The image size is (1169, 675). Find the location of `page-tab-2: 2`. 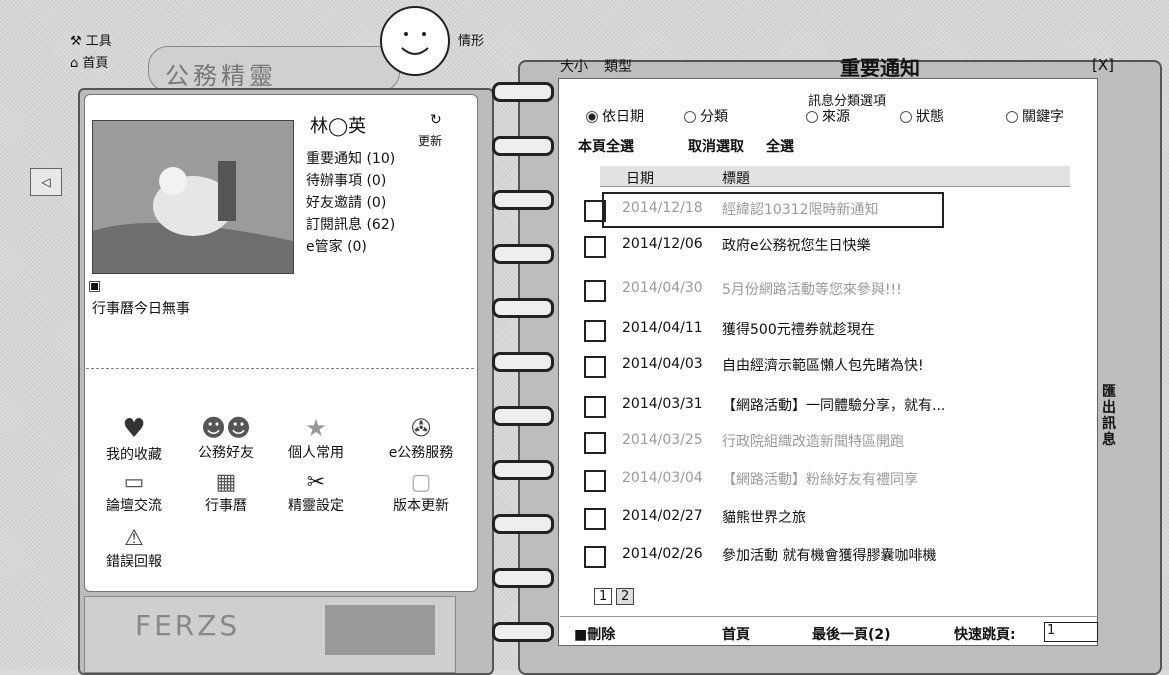

page-tab-2: 2 is located at coordinates (625, 596).